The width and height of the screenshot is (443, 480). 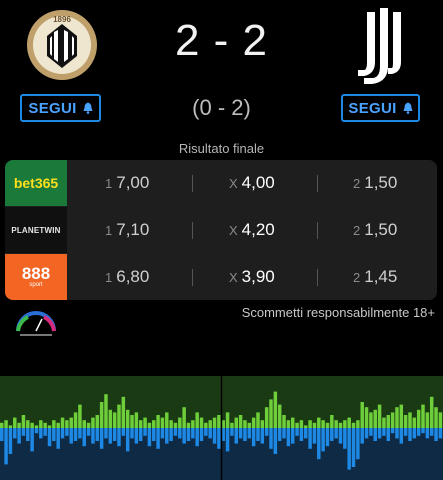 I want to click on odd-home-win: 1 7,10, so click(x=127, y=230).